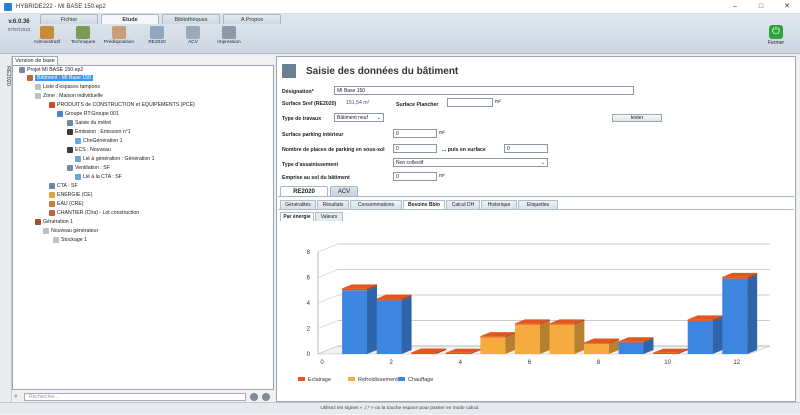  What do you see at coordinates (461, 363) in the screenshot?
I see `x-tick-label: 4` at bounding box center [461, 363].